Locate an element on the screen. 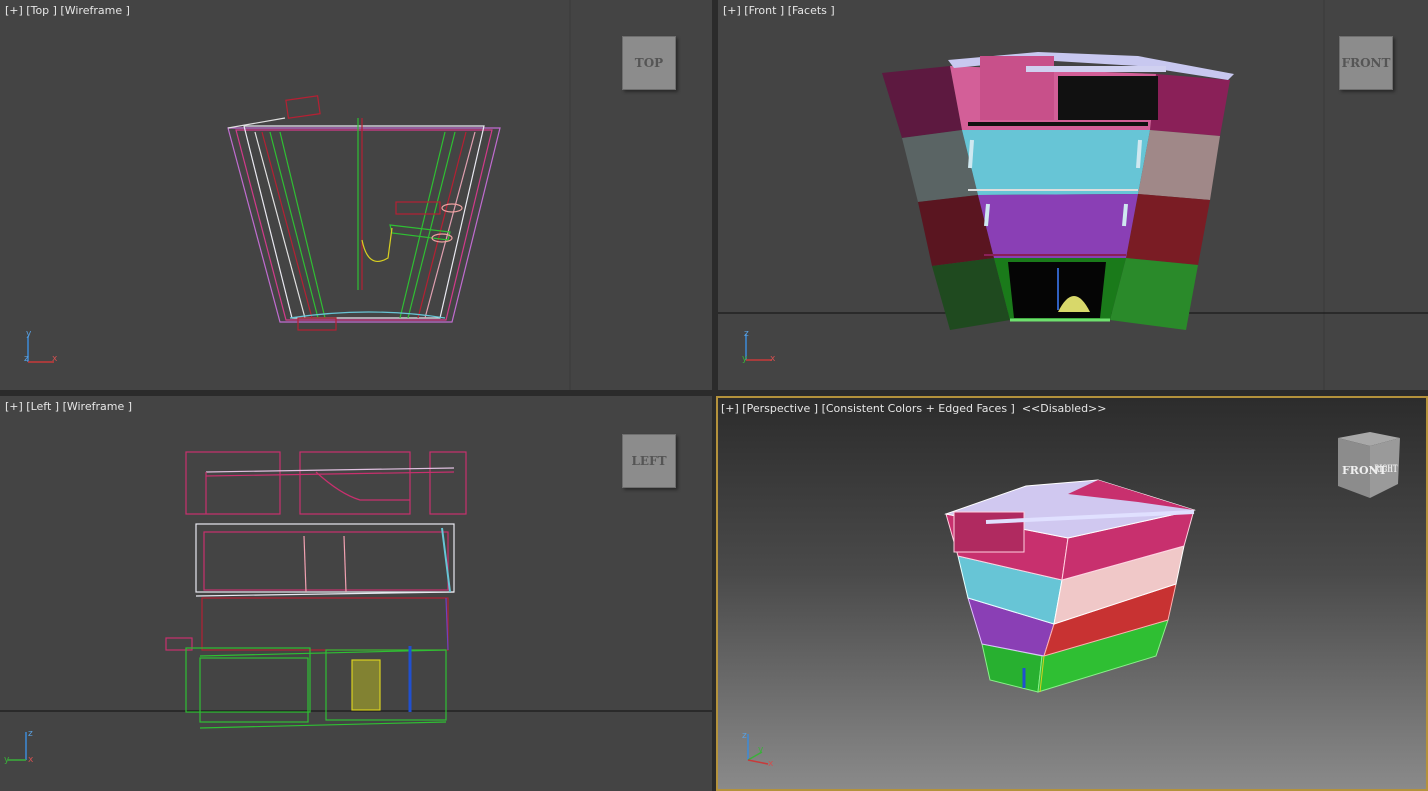 The image size is (1428, 791). viewcube-right-face: RIGHT is located at coordinates (1386, 468).